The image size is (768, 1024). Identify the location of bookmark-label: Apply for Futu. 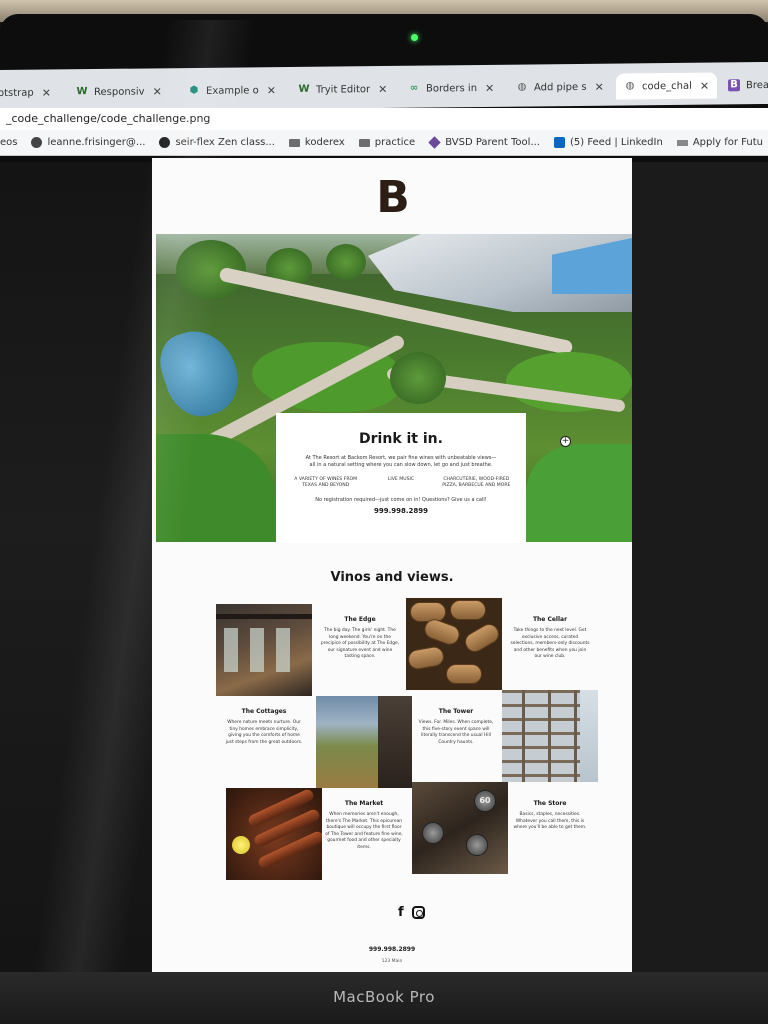
(727, 142).